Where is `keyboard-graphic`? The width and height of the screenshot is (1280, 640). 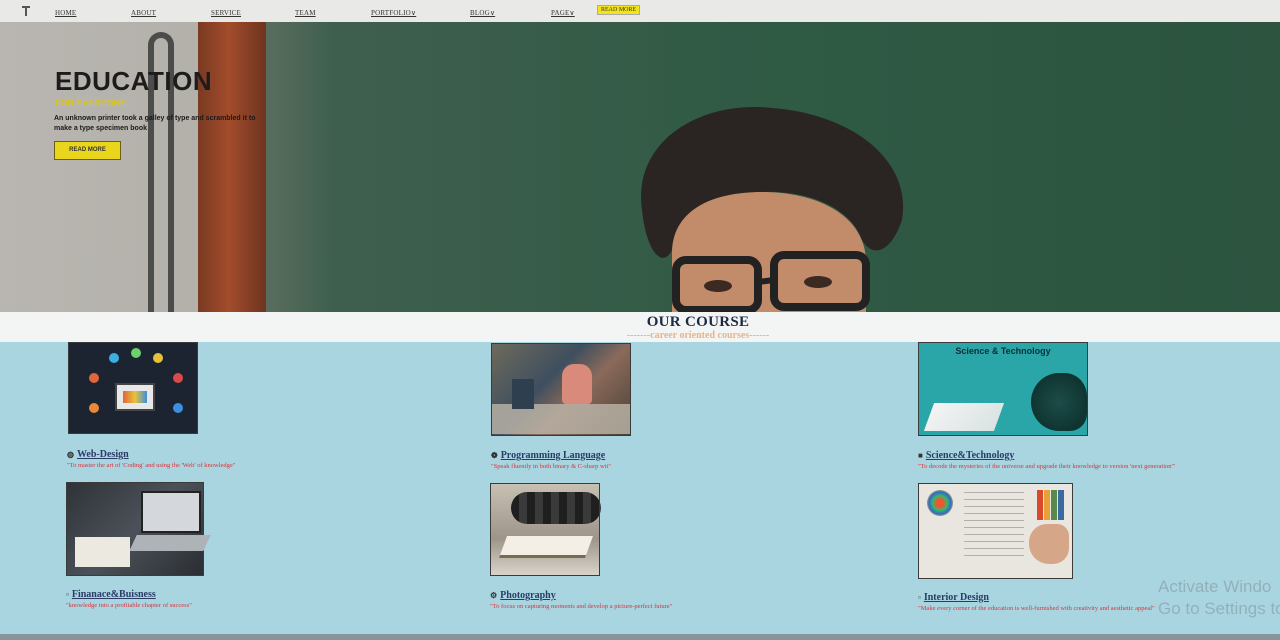 keyboard-graphic is located at coordinates (170, 543).